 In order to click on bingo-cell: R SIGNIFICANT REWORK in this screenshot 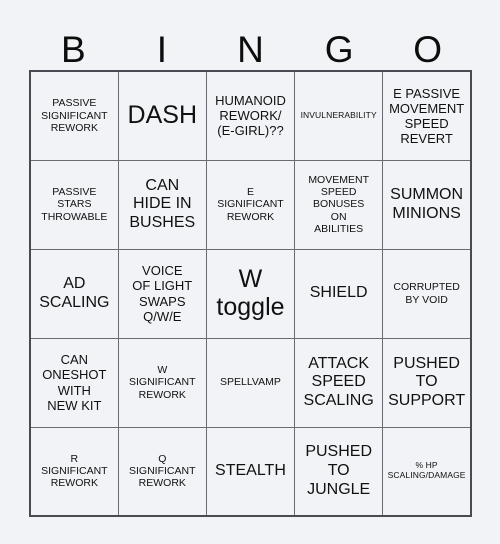, I will do `click(74, 471)`.